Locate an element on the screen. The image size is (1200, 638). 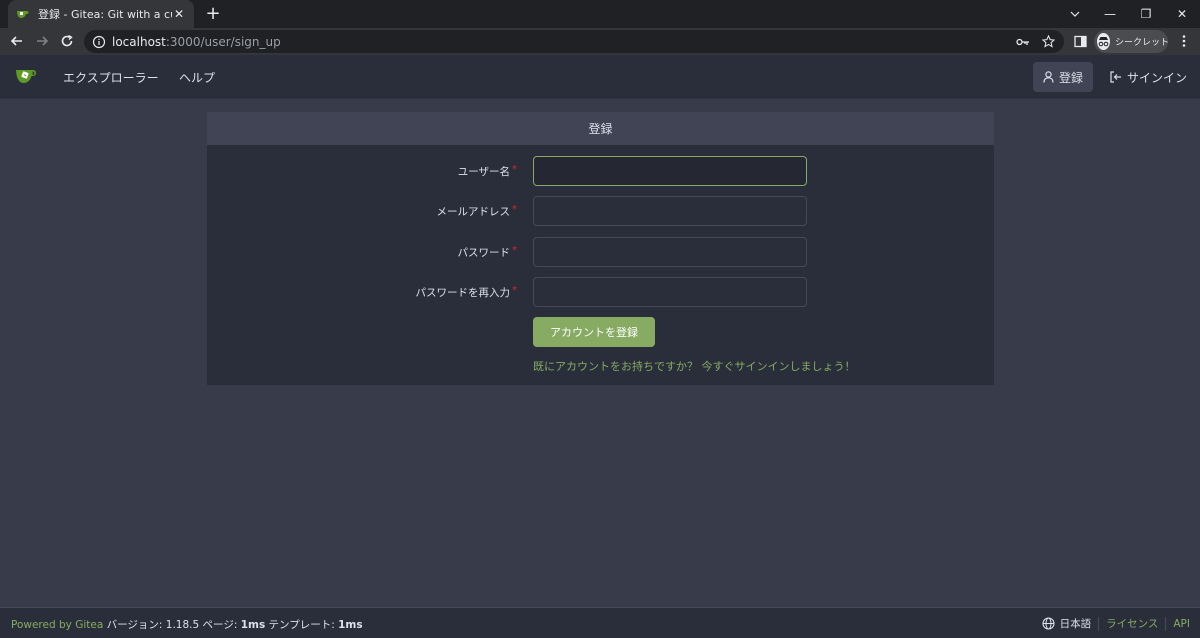
url-path: :3000/user/sign_up is located at coordinates (223, 41).